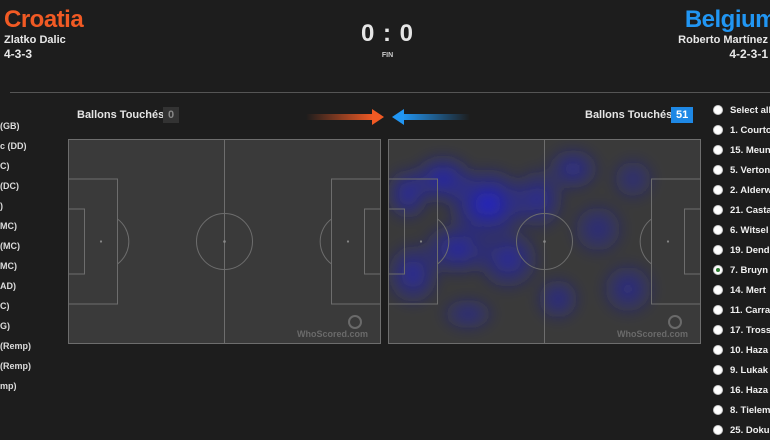 Image resolution: width=770 pixels, height=440 pixels. Describe the element at coordinates (387, 55) in the screenshot. I see `match-status: FIN` at that location.